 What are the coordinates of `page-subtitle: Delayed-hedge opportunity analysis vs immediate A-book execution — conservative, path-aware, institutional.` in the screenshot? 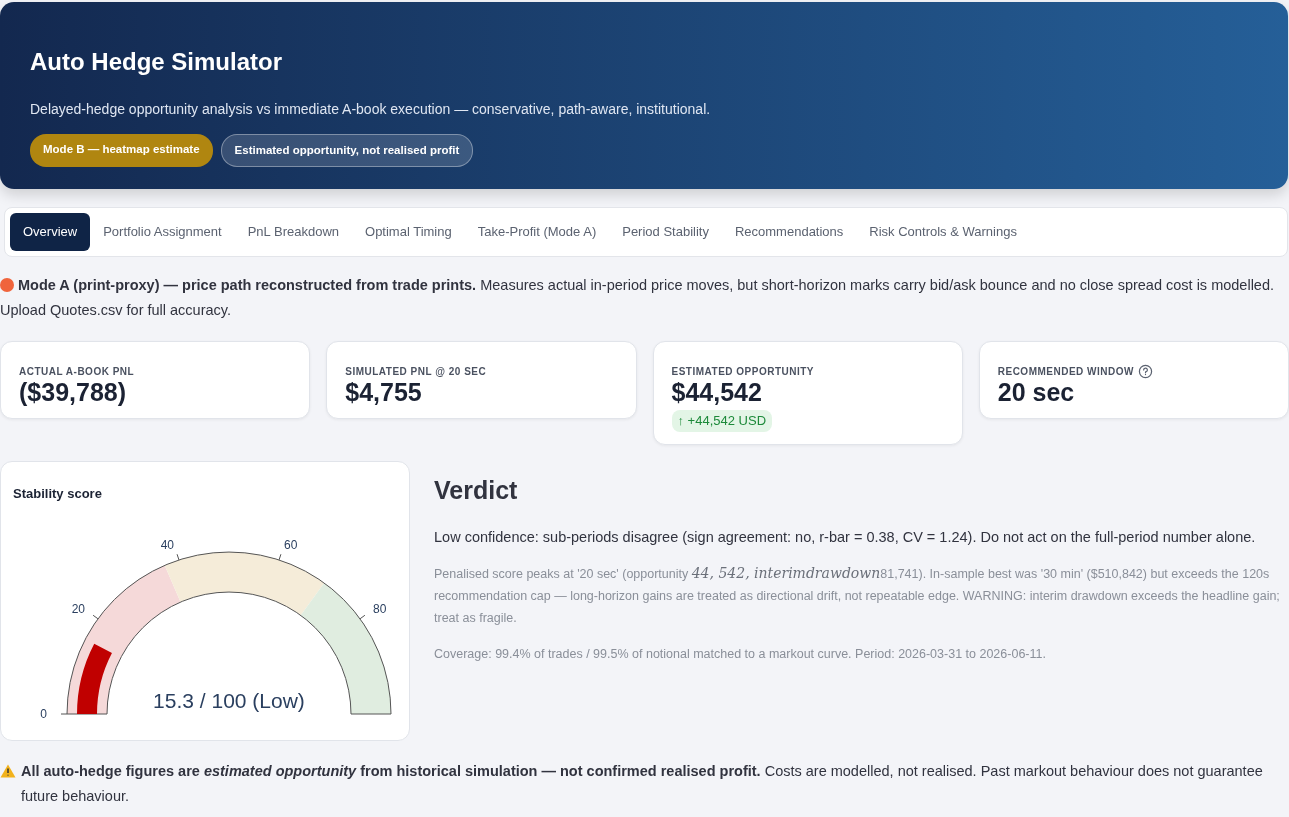 It's located at (371, 109).